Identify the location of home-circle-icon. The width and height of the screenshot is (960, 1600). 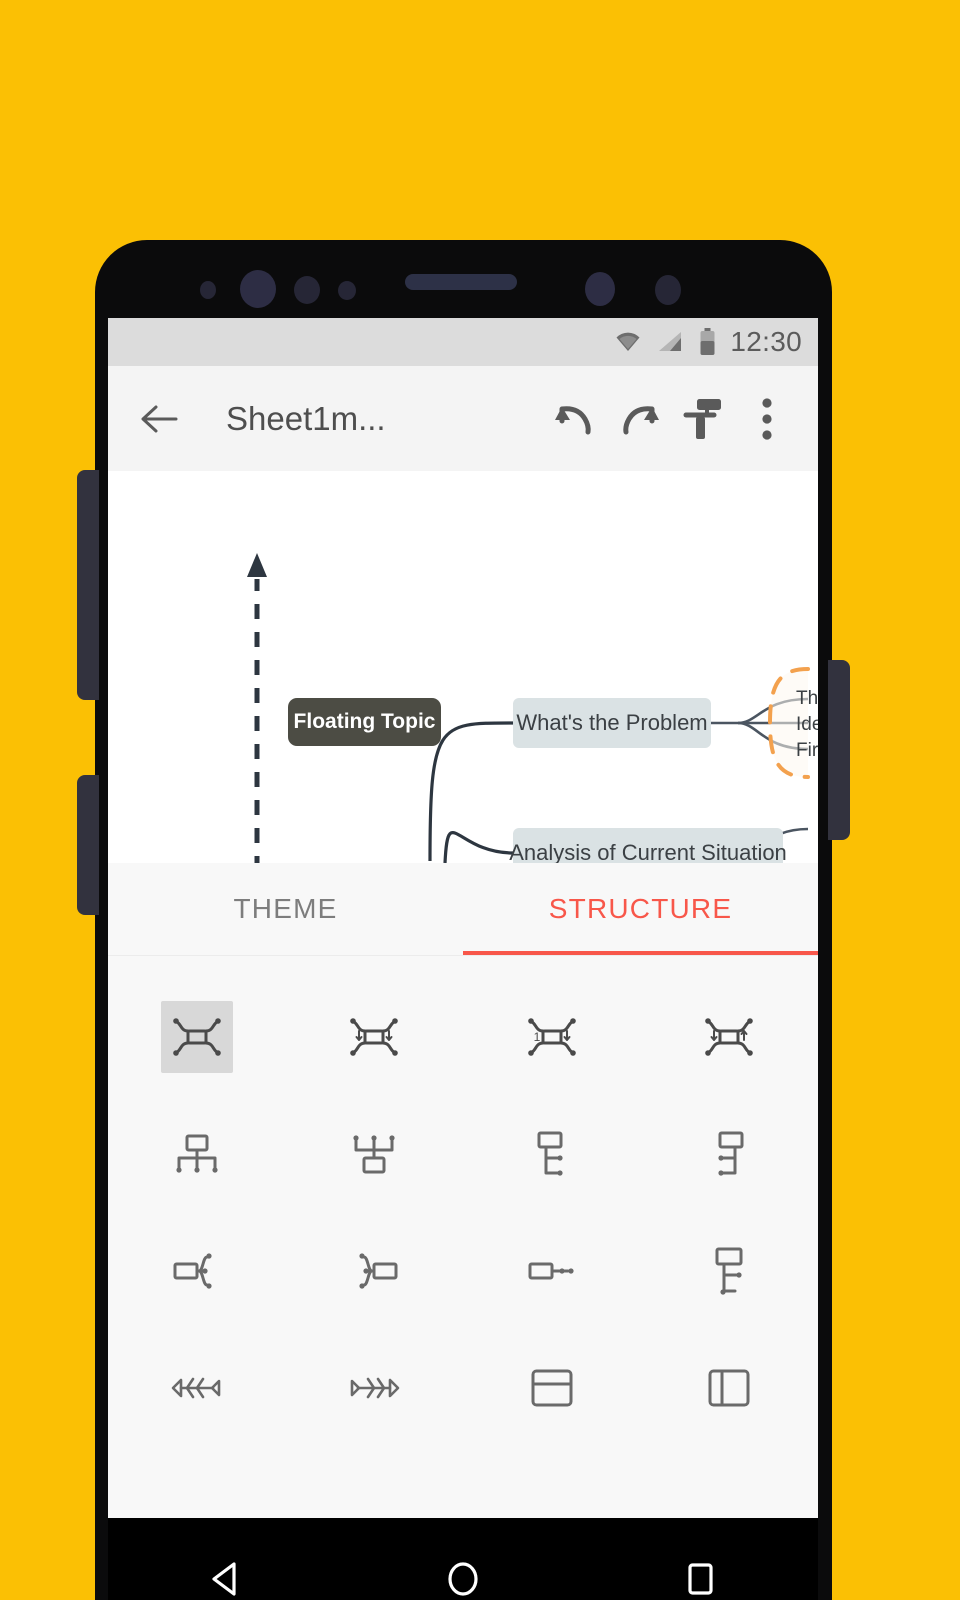
(463, 1579).